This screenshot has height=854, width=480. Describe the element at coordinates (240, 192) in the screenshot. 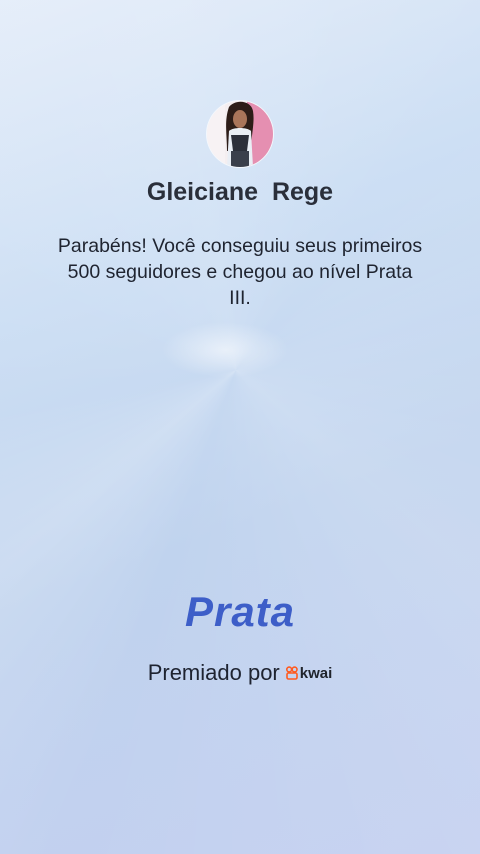

I see `profile-name: Gleiciane Rege` at that location.